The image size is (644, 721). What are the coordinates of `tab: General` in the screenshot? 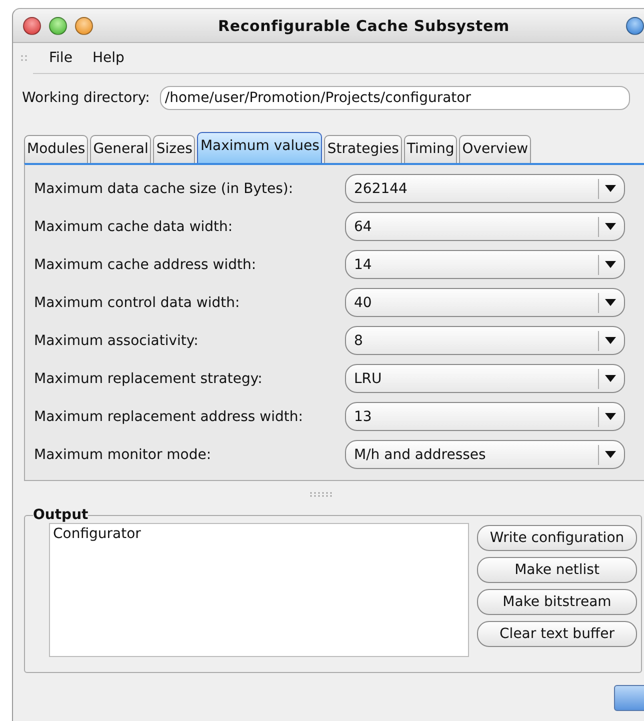 It's located at (121, 149).